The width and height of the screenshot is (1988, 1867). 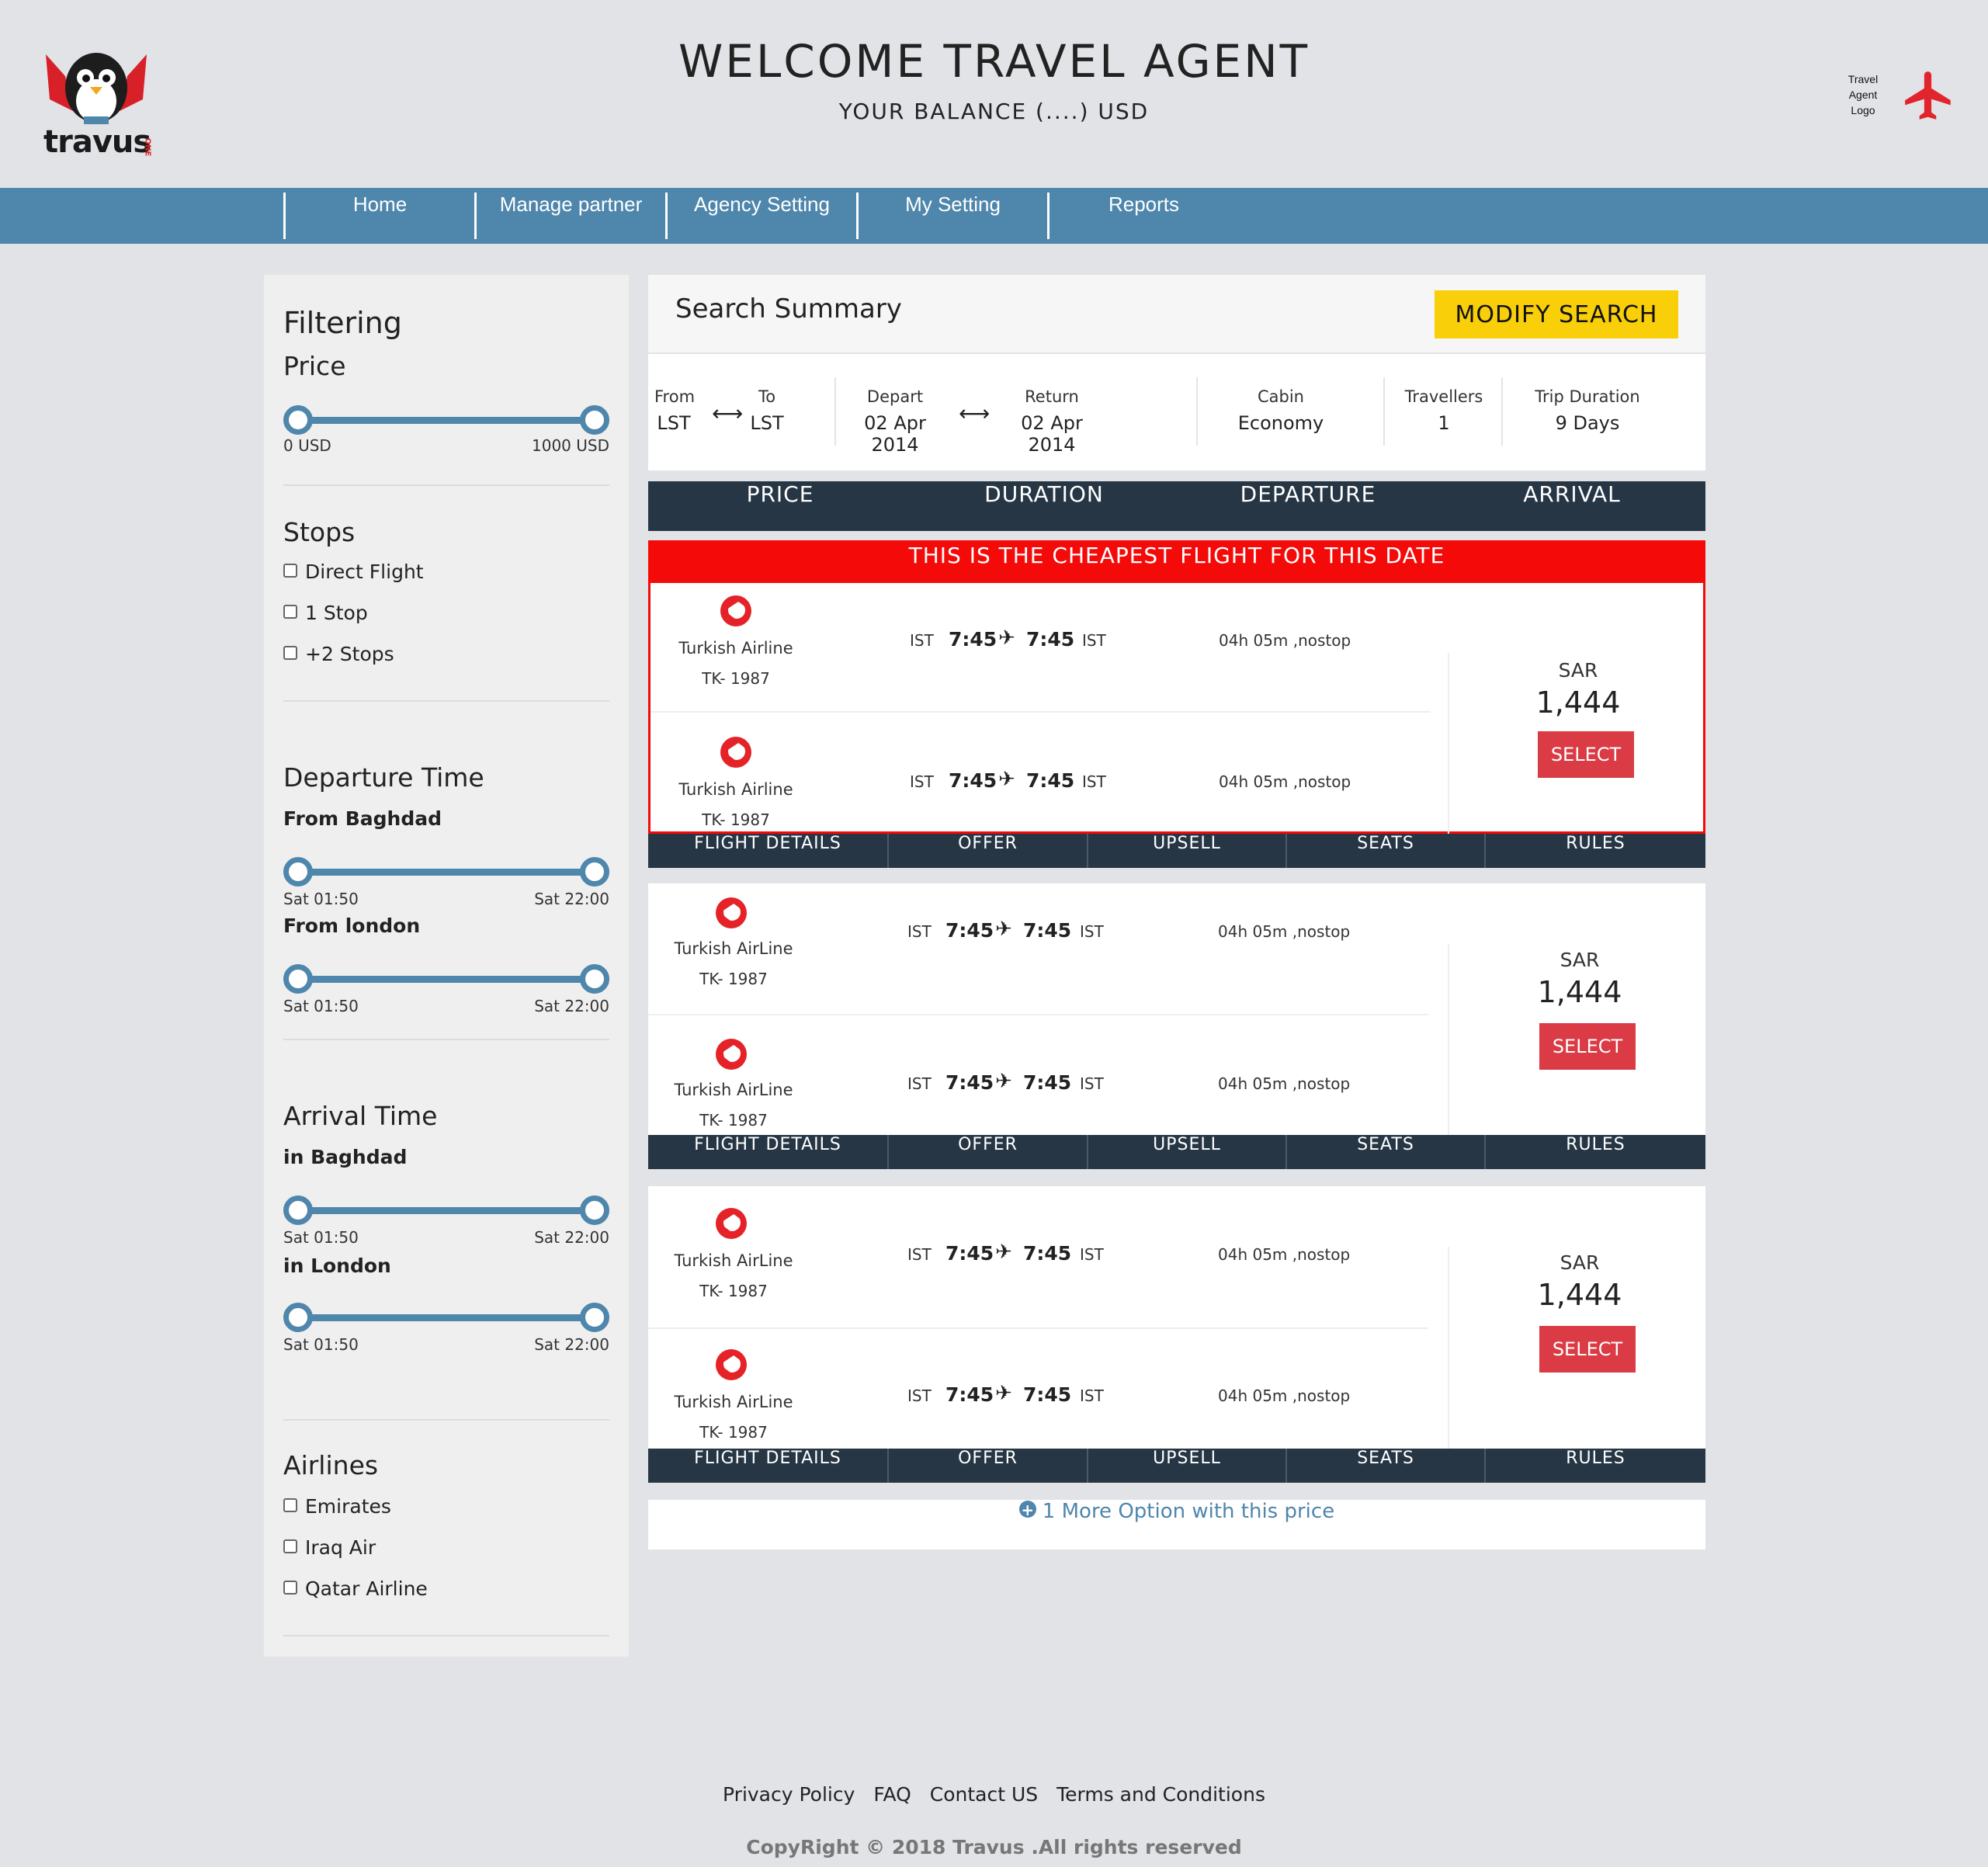 I want to click on departure-time: 7:45, so click(x=973, y=639).